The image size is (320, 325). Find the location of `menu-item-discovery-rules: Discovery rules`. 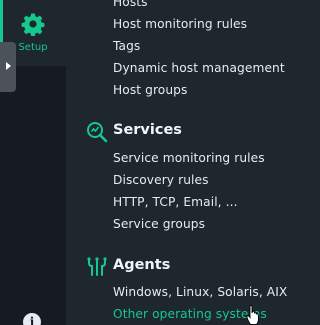

menu-item-discovery-rules: Discovery rules is located at coordinates (161, 180).